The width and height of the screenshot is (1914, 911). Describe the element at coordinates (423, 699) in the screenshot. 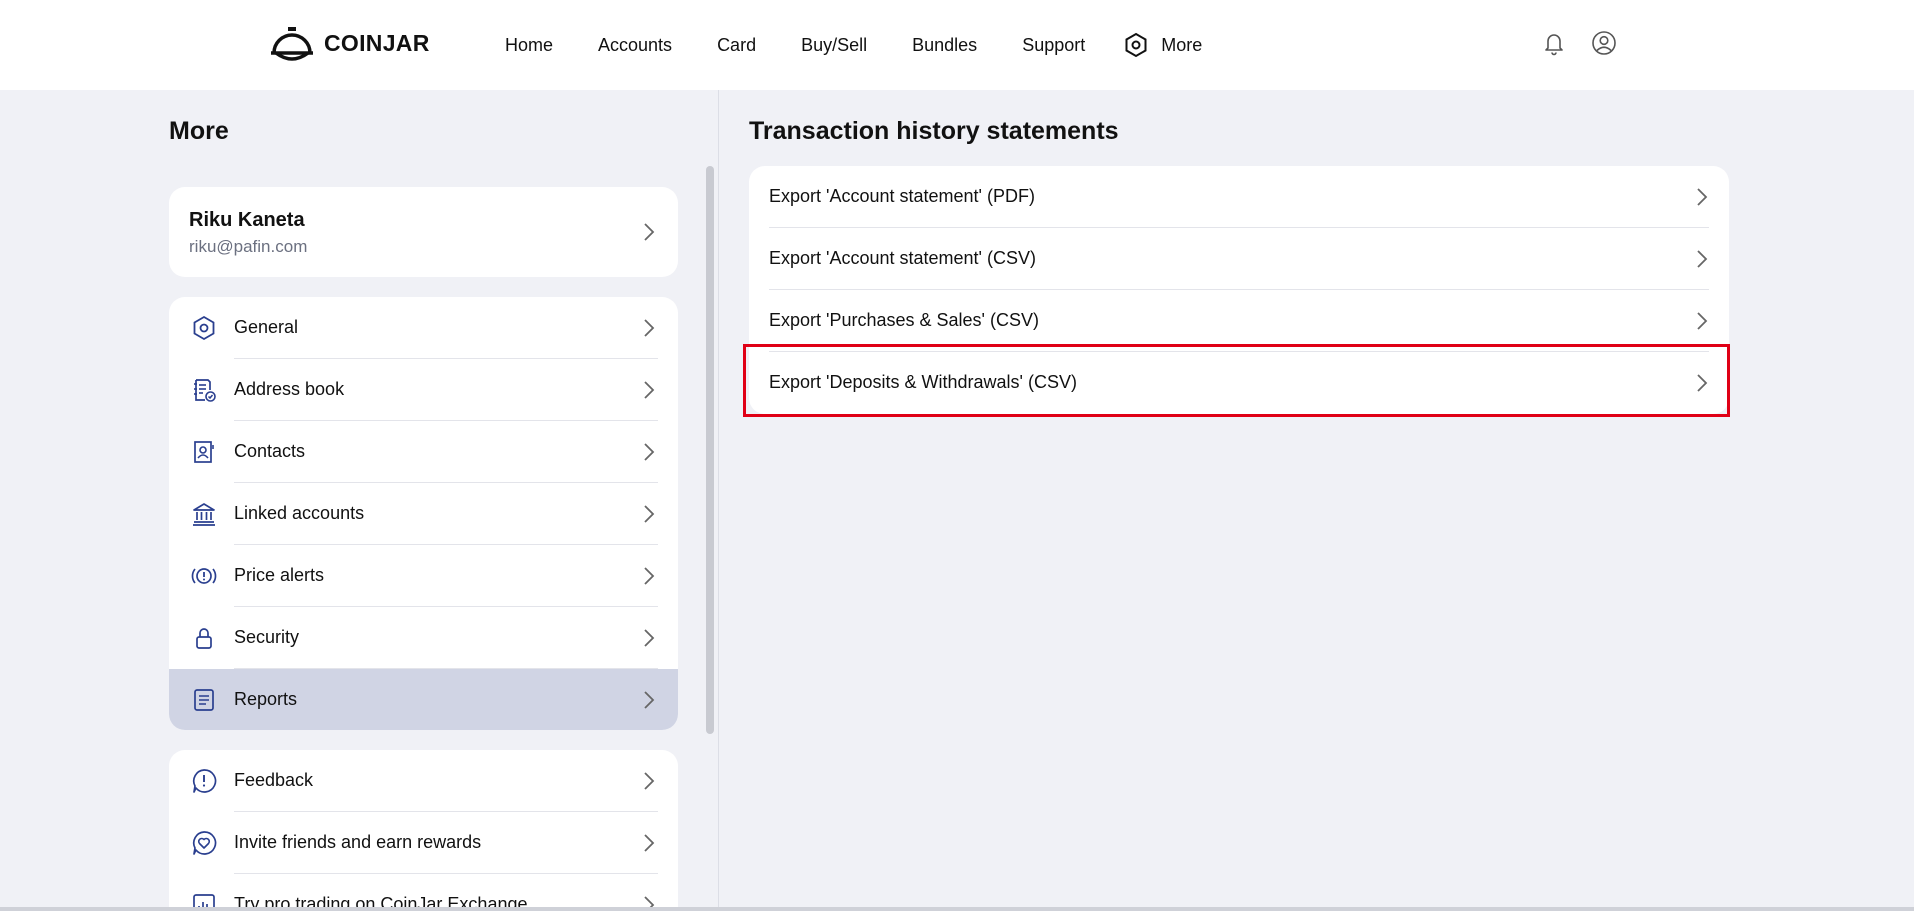

I see `menu-item-reports: Reports` at that location.